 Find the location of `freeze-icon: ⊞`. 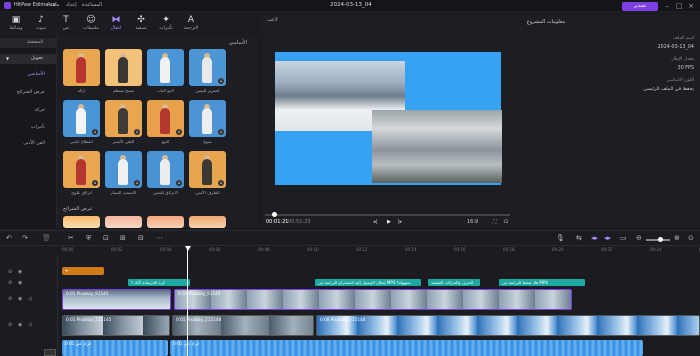

freeze-icon: ⊞ is located at coordinates (123, 238).